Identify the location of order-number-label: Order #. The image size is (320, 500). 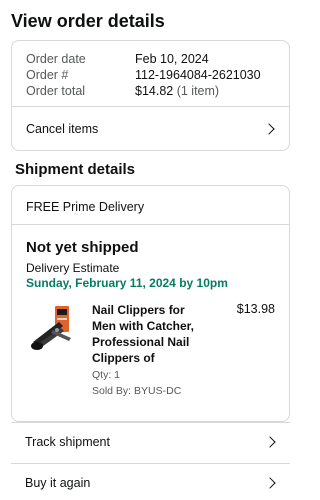
(47, 75).